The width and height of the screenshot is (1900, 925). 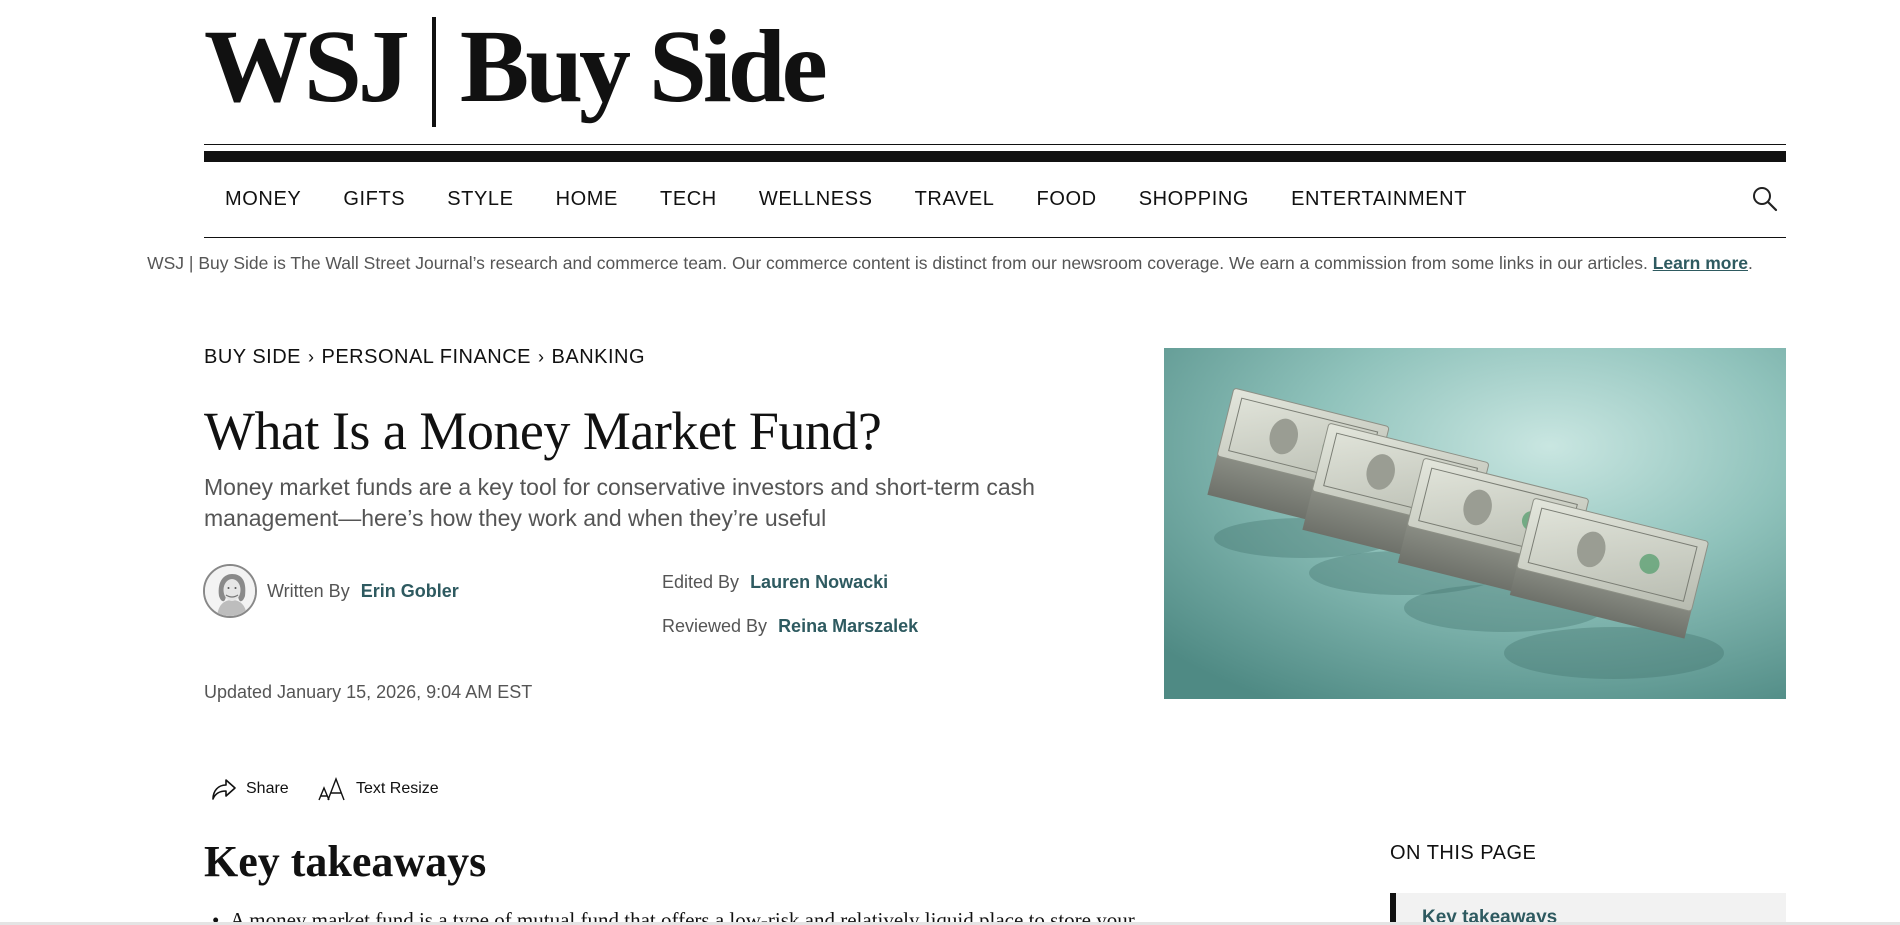 I want to click on masthead-rule-thick, so click(x=995, y=156).